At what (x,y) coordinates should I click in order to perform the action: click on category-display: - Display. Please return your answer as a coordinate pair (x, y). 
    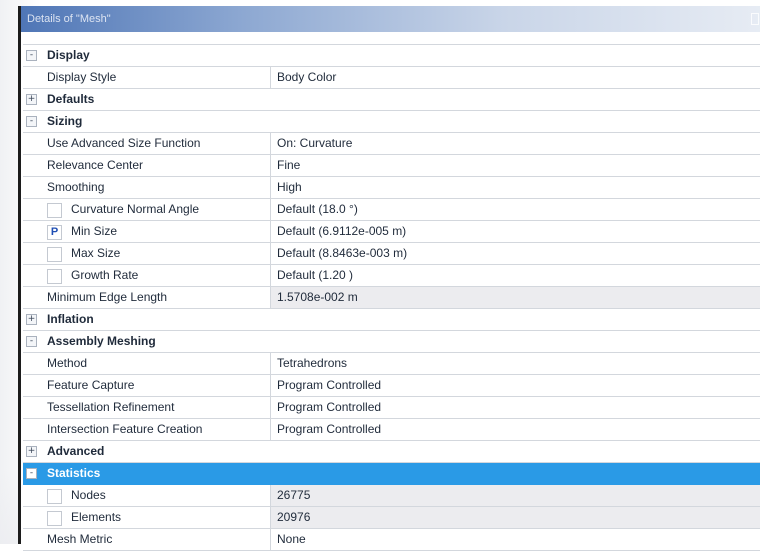
    Looking at the image, I should click on (391, 56).